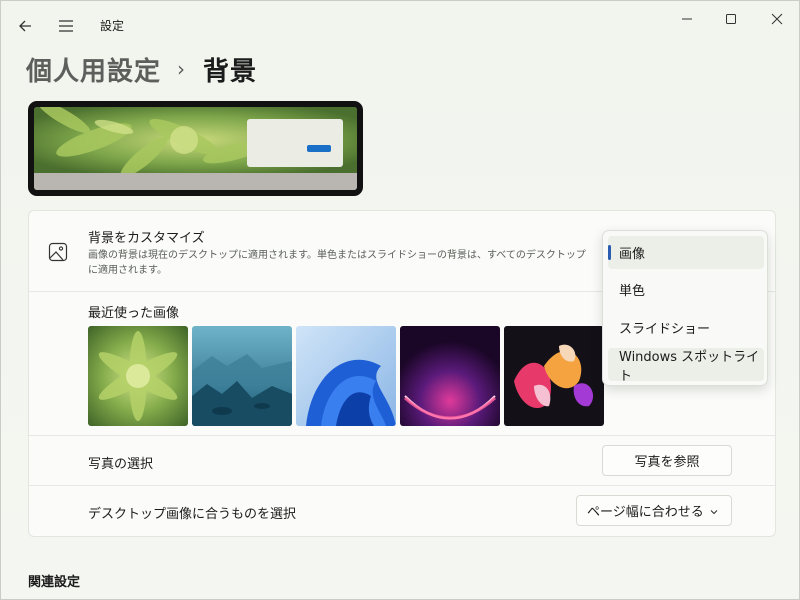 This screenshot has width=800, height=600. Describe the element at coordinates (687, 19) in the screenshot. I see `minimize-button` at that location.